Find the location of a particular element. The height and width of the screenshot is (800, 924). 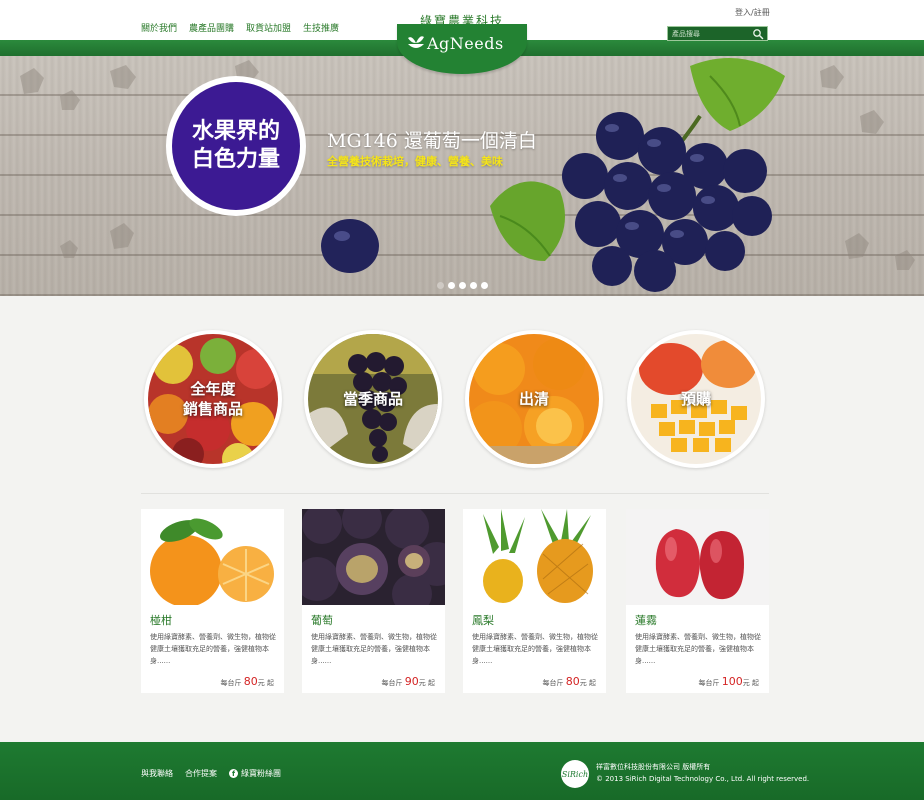

category-preorder-photo: 預購 is located at coordinates (696, 399).